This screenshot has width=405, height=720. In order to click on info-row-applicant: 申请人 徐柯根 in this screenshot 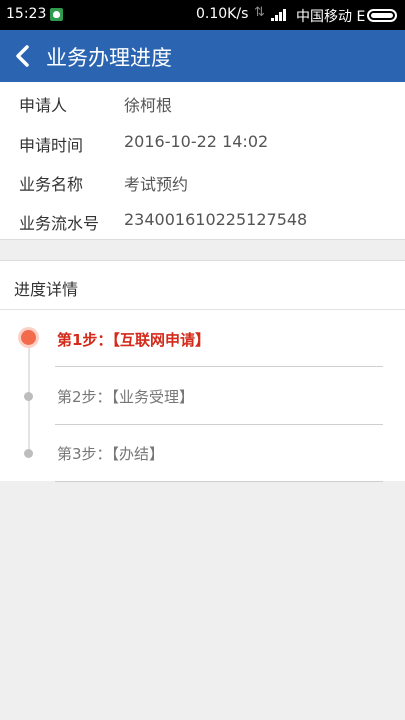, I will do `click(202, 101)`.